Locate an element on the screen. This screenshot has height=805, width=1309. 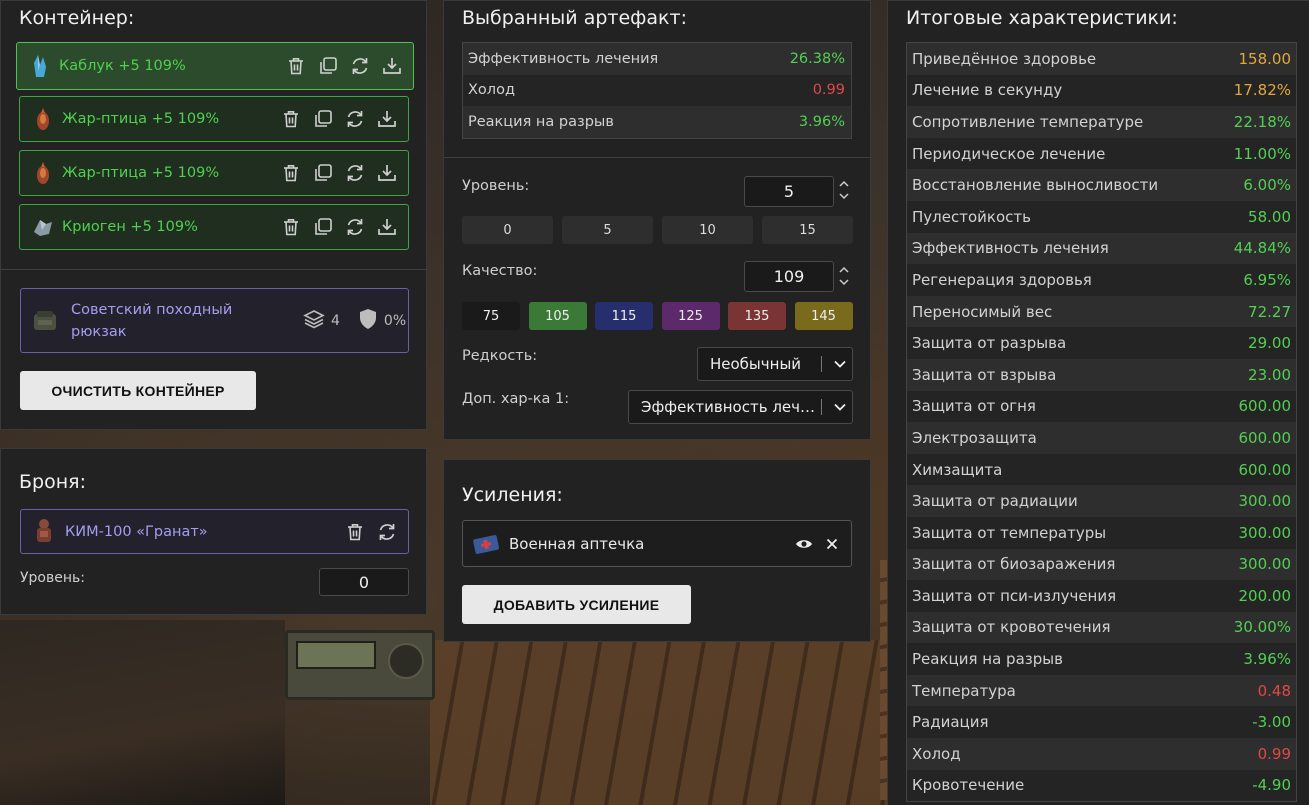
armor-icon is located at coordinates (44, 531).